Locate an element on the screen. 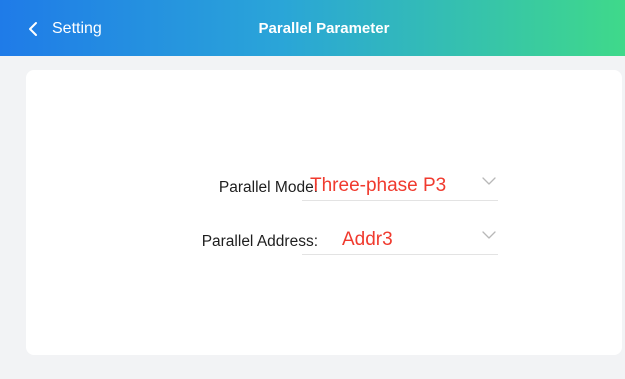 The height and width of the screenshot is (379, 625). chevron-left-icon is located at coordinates (35, 29).